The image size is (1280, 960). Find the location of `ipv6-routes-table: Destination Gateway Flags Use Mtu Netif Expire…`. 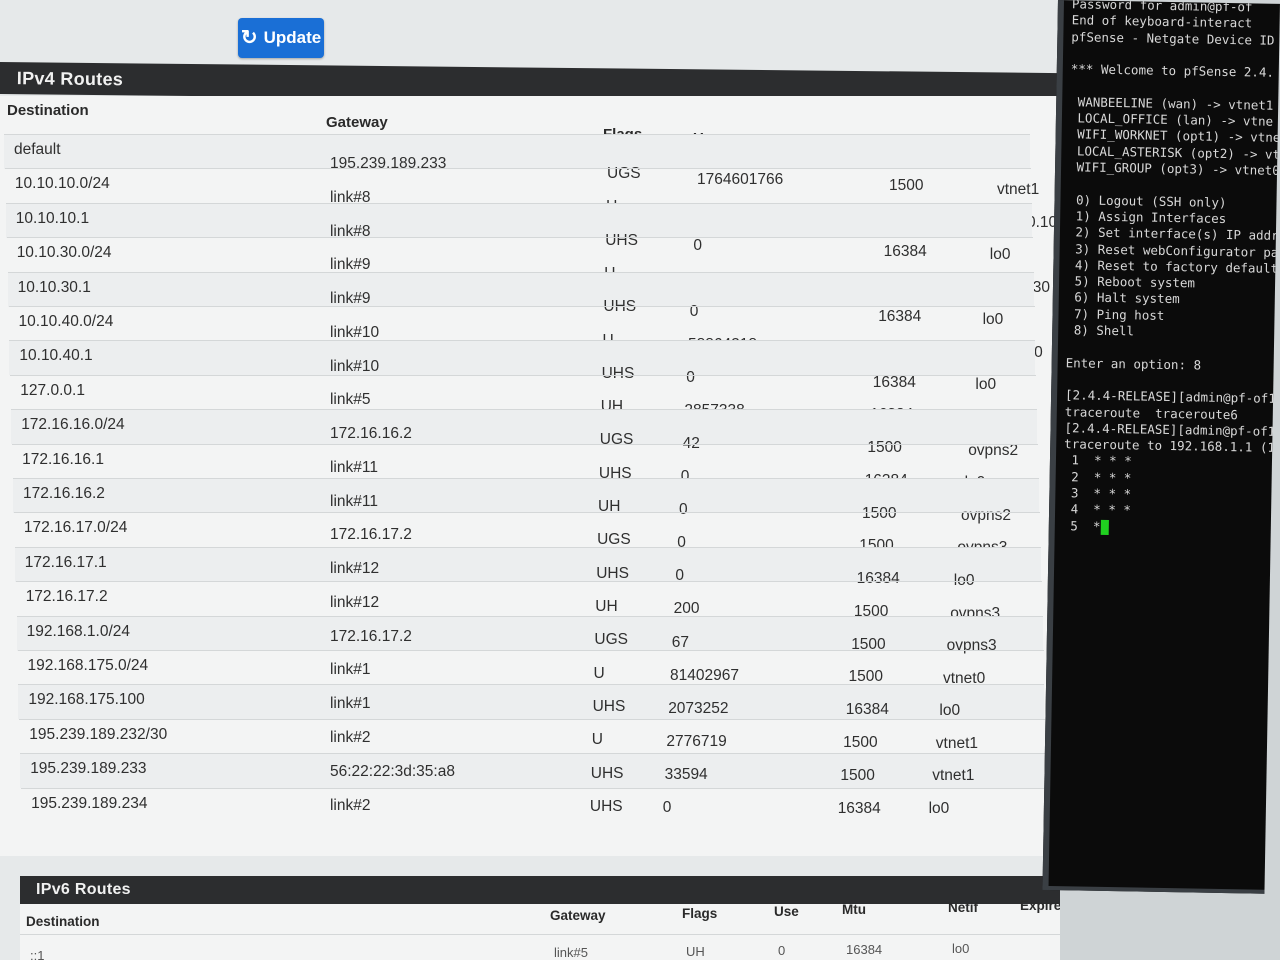

ipv6-routes-table: Destination Gateway Flags Use Mtu Netif Expire… is located at coordinates (540, 929).